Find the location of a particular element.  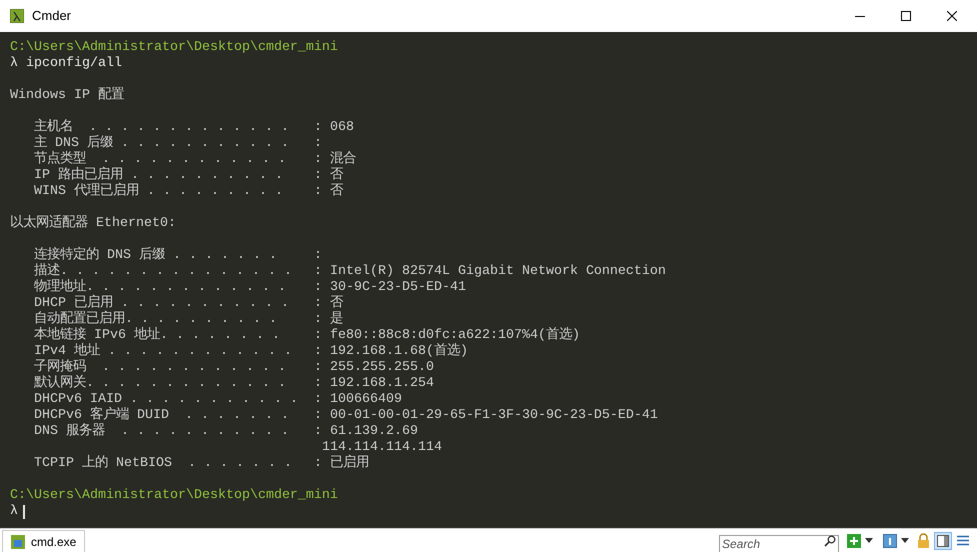

entry-label: 节点类型 . . . . . . . . . . . . is located at coordinates (160, 159).